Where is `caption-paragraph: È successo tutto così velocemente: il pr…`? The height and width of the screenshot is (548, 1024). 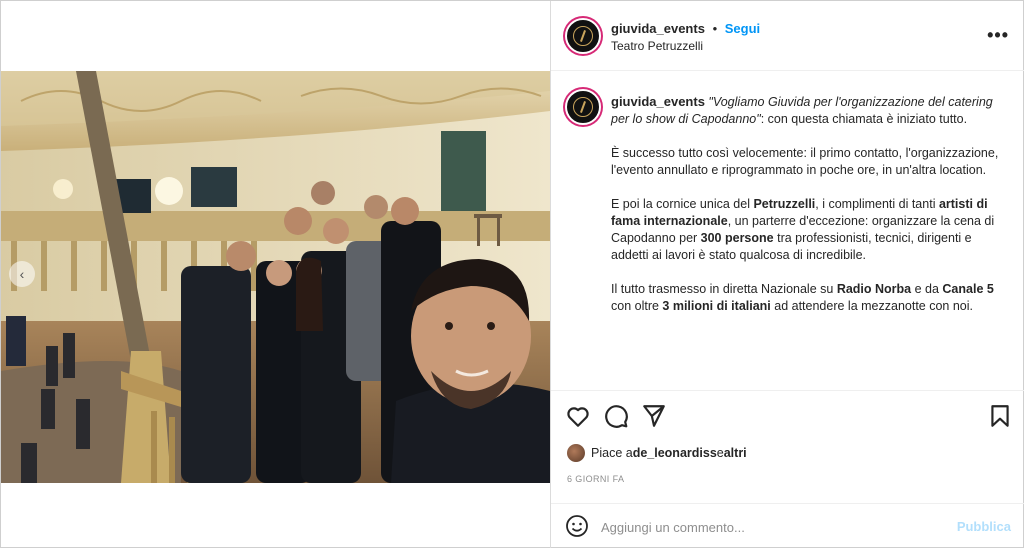
caption-paragraph: È successo tutto così velocemente: il pr… is located at coordinates (805, 161).